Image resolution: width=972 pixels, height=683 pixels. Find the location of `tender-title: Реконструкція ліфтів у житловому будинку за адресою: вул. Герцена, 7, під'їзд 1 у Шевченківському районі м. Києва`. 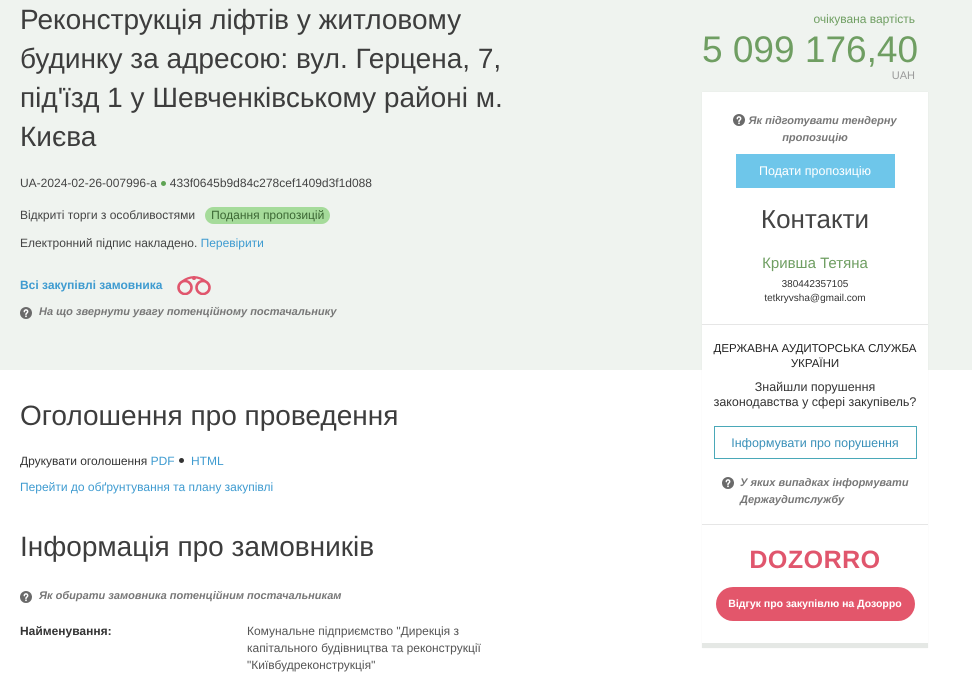

tender-title: Реконструкція ліфтів у житловому будинку за адресою: вул. Герцена, 7, під'їзд 1 у Шевченківському районі м. Києва is located at coordinates (262, 78).